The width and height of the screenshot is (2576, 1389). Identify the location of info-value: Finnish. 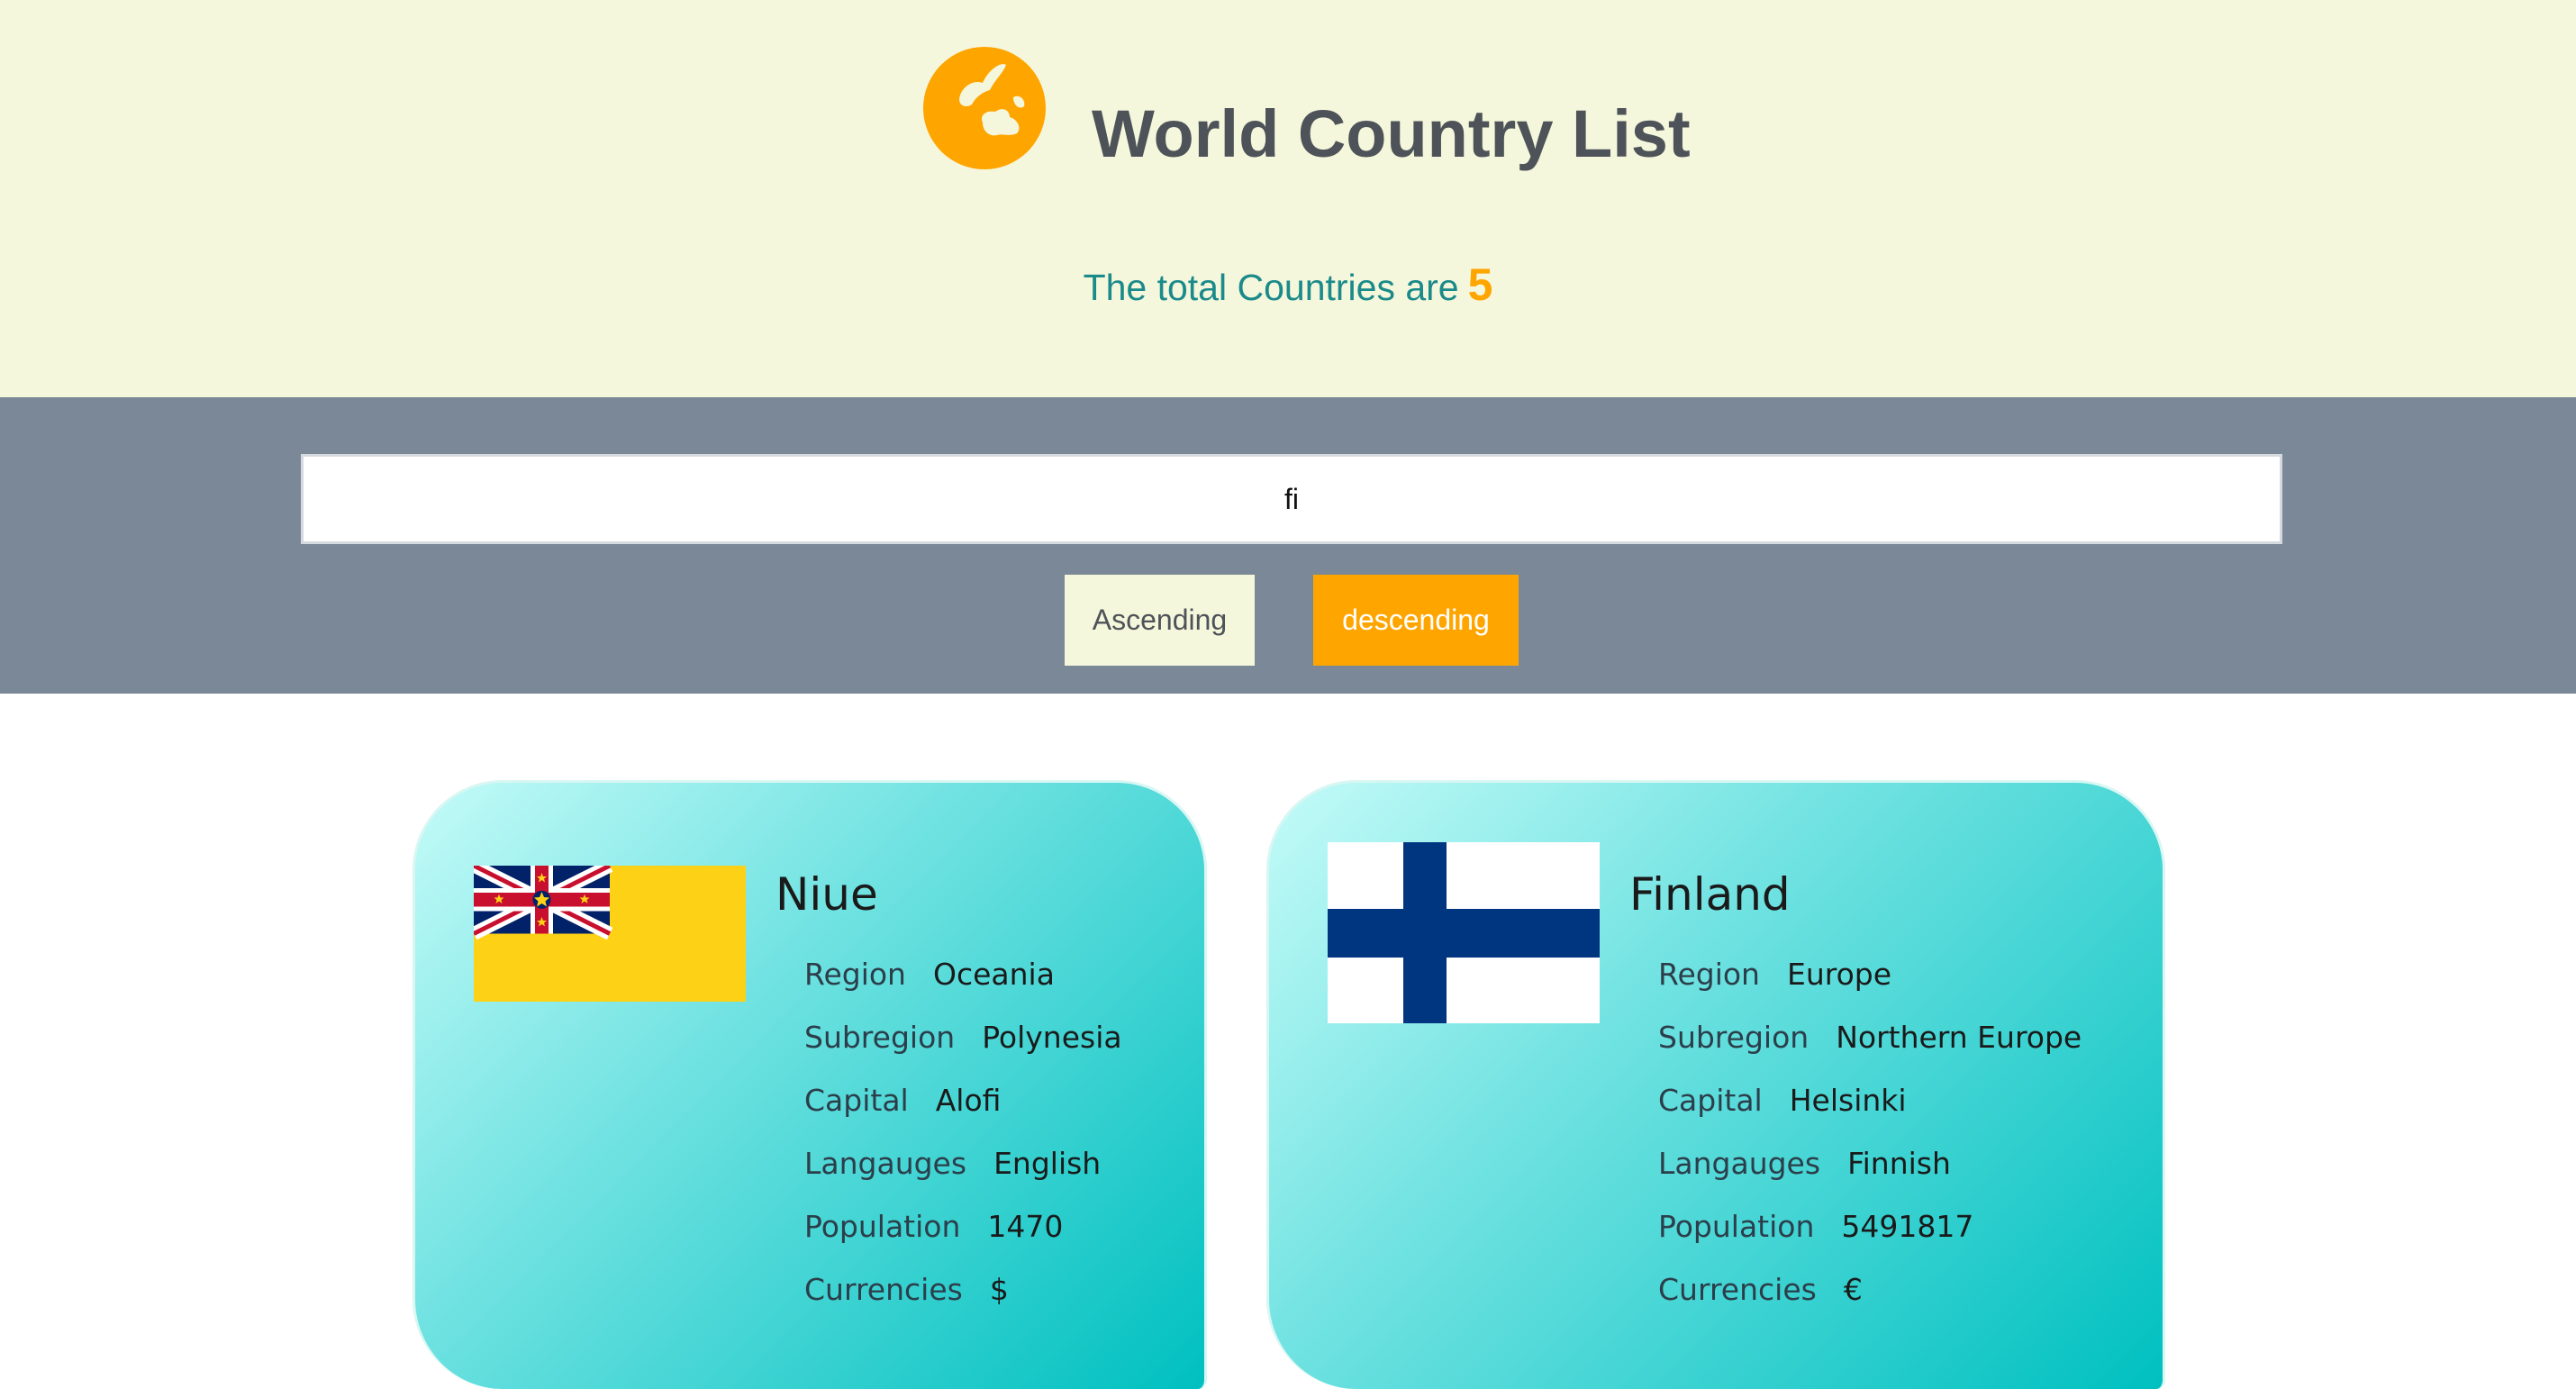
(1899, 1164).